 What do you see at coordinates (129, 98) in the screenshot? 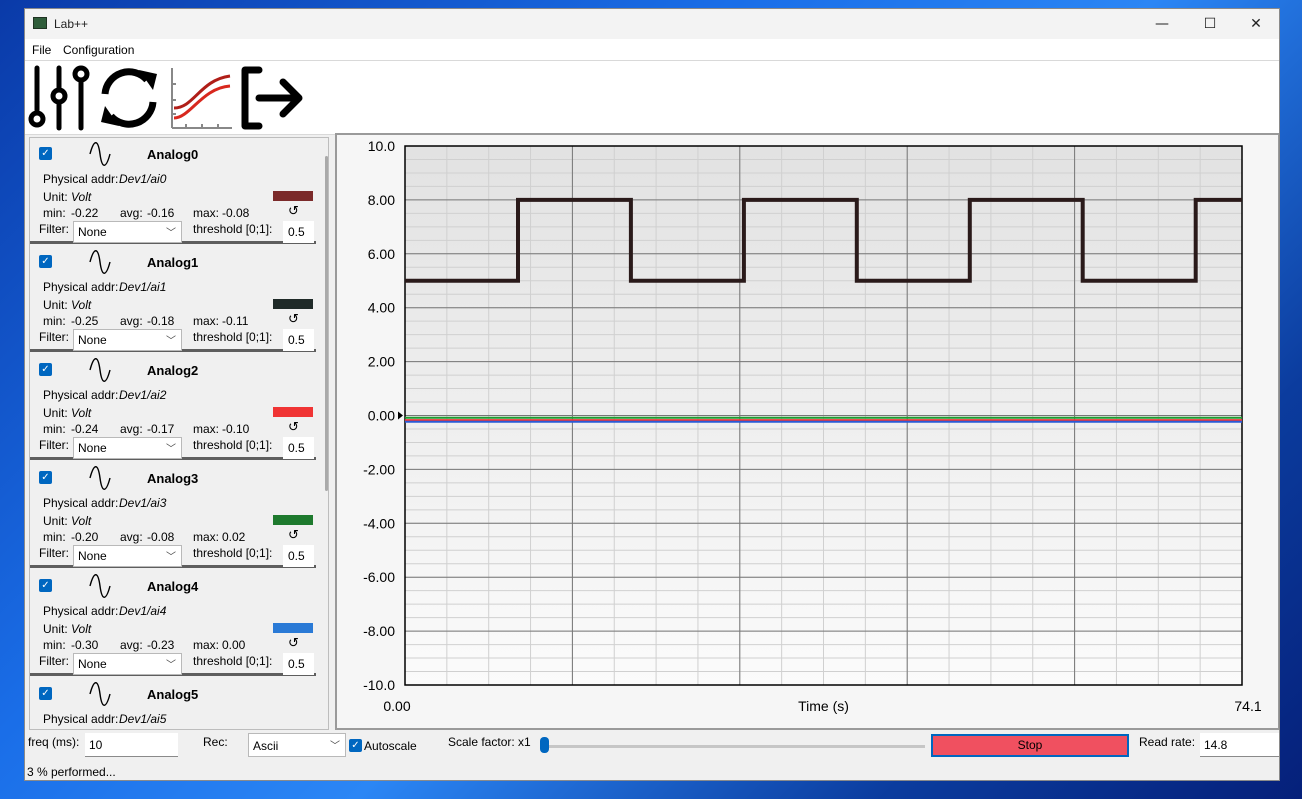
I see `refresh-icon` at bounding box center [129, 98].